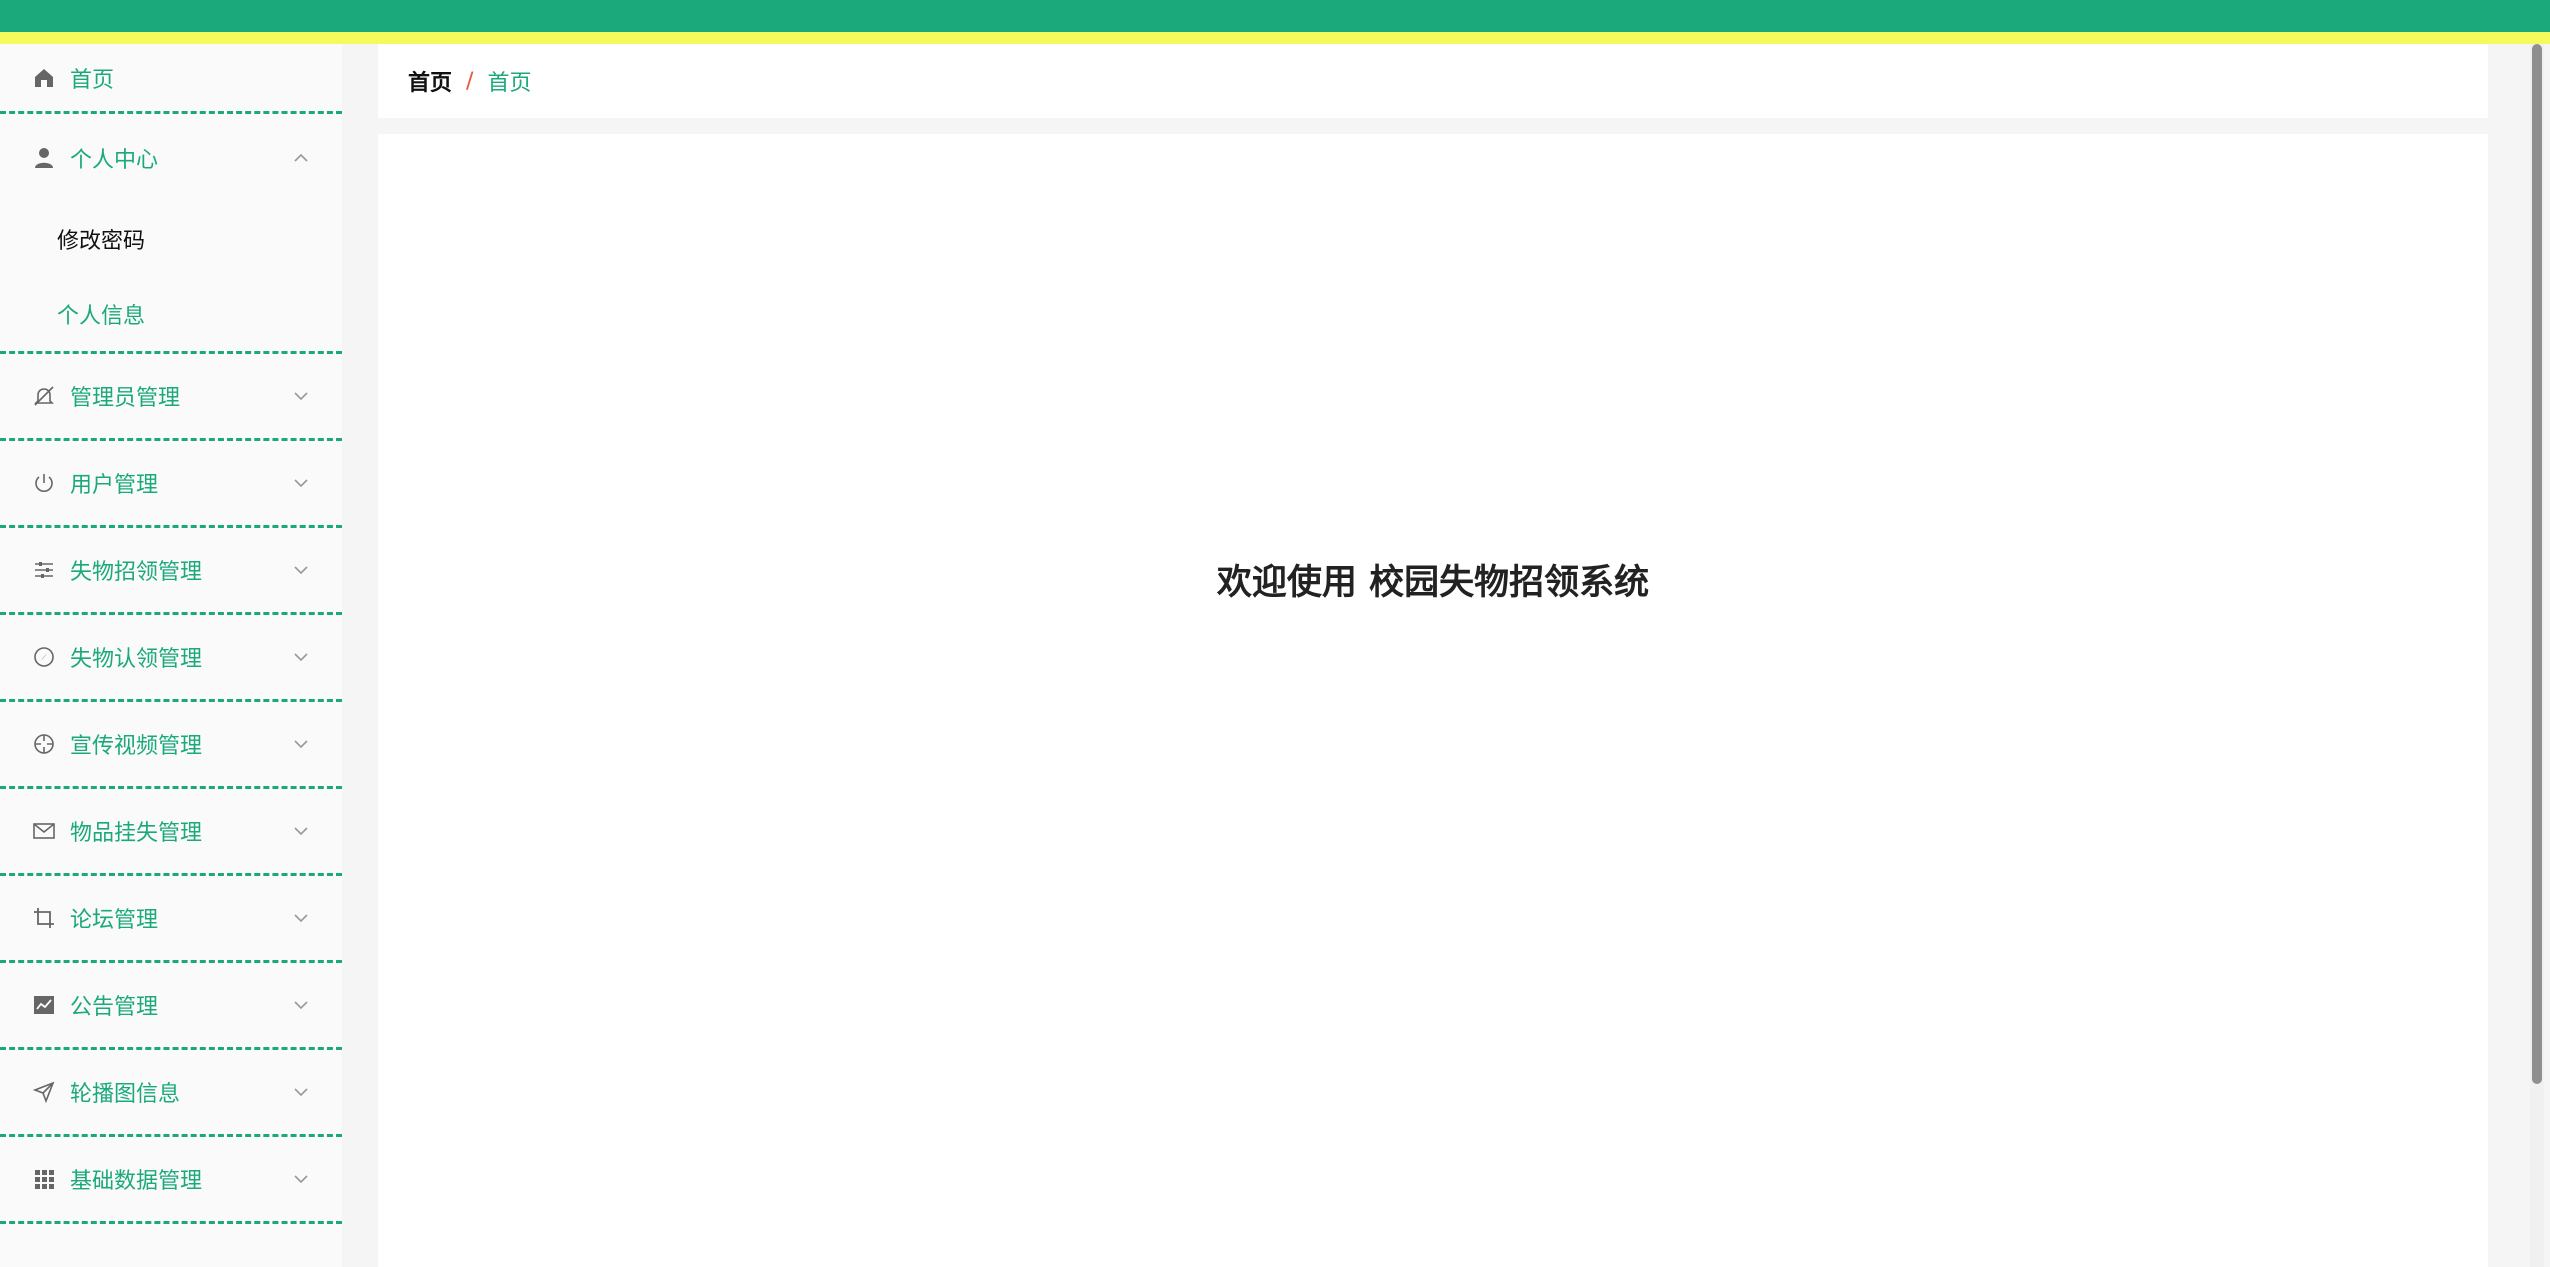  I want to click on grid-icon, so click(44, 1179).